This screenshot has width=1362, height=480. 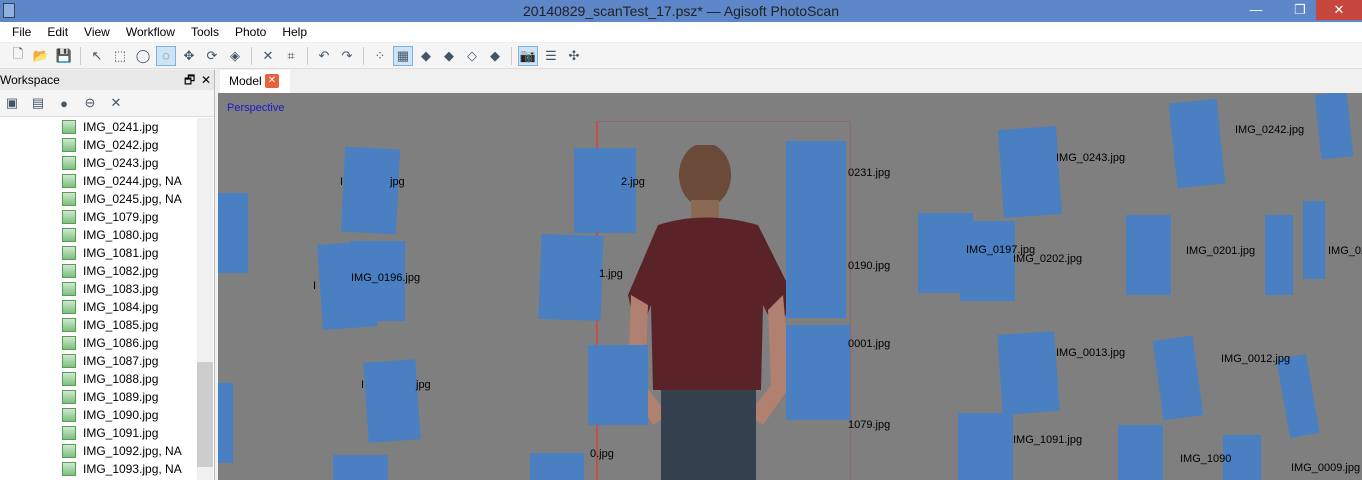 What do you see at coordinates (98, 307) in the screenshot?
I see `list-item: IMG_1084.jpg` at bounding box center [98, 307].